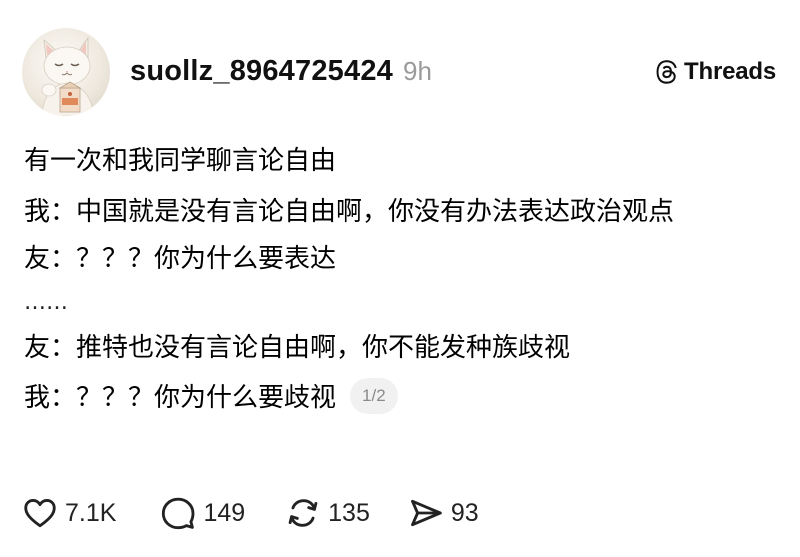 Image resolution: width=800 pixels, height=557 pixels. Describe the element at coordinates (202, 513) in the screenshot. I see `reply-button: 149` at that location.